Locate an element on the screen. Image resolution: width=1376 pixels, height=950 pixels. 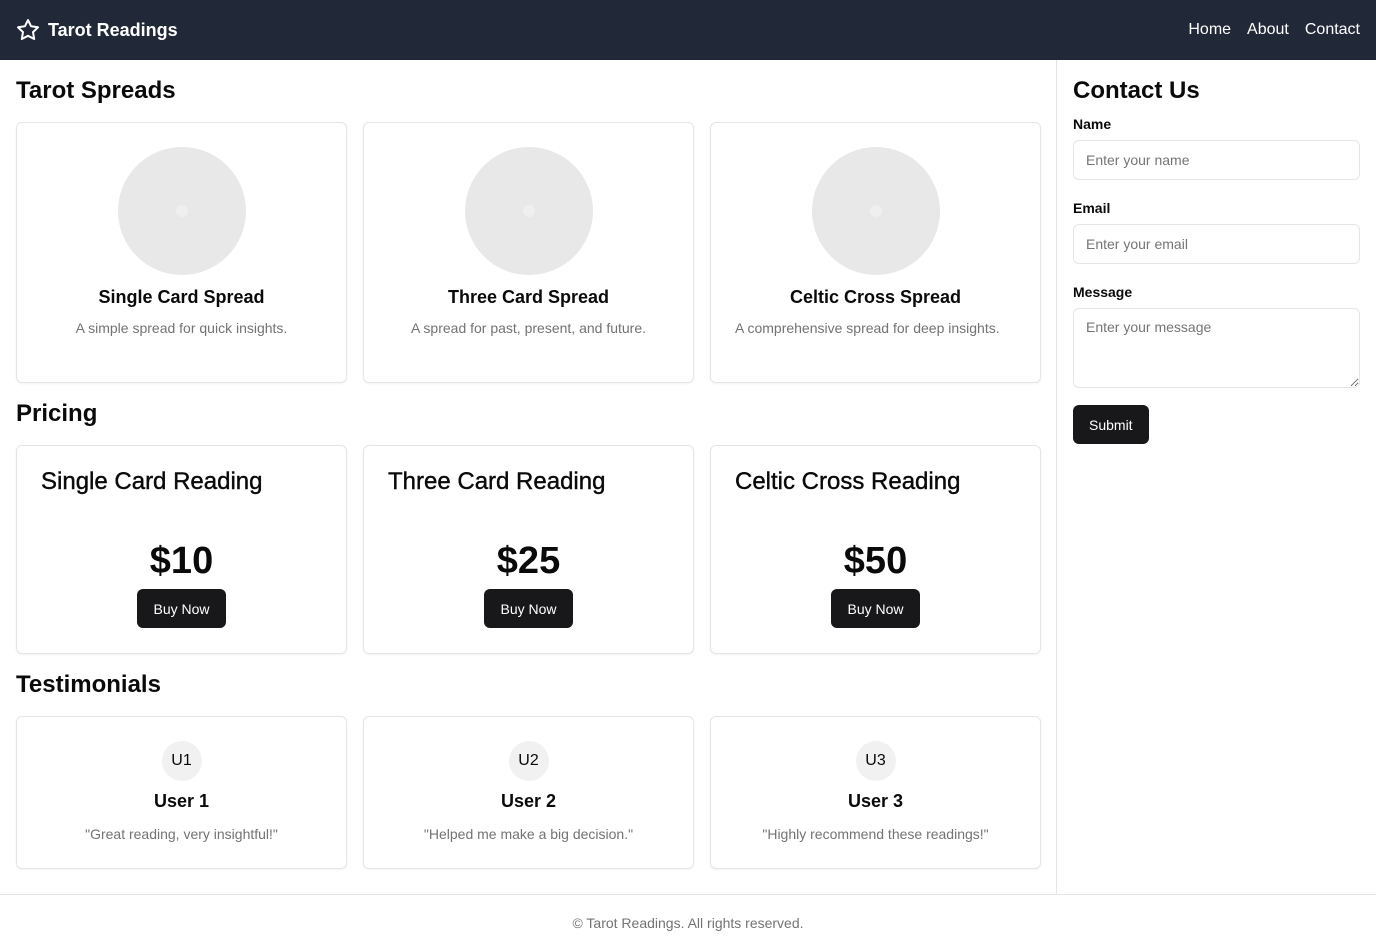
brand-title: Tarot Readings is located at coordinates (113, 29).